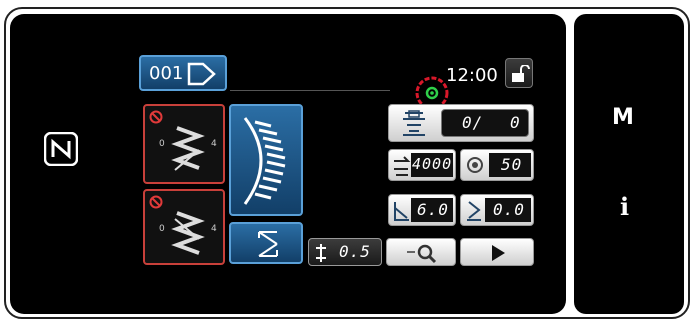 The image size is (695, 323). What do you see at coordinates (472, 75) in the screenshot?
I see `clock: 12:00` at bounding box center [472, 75].